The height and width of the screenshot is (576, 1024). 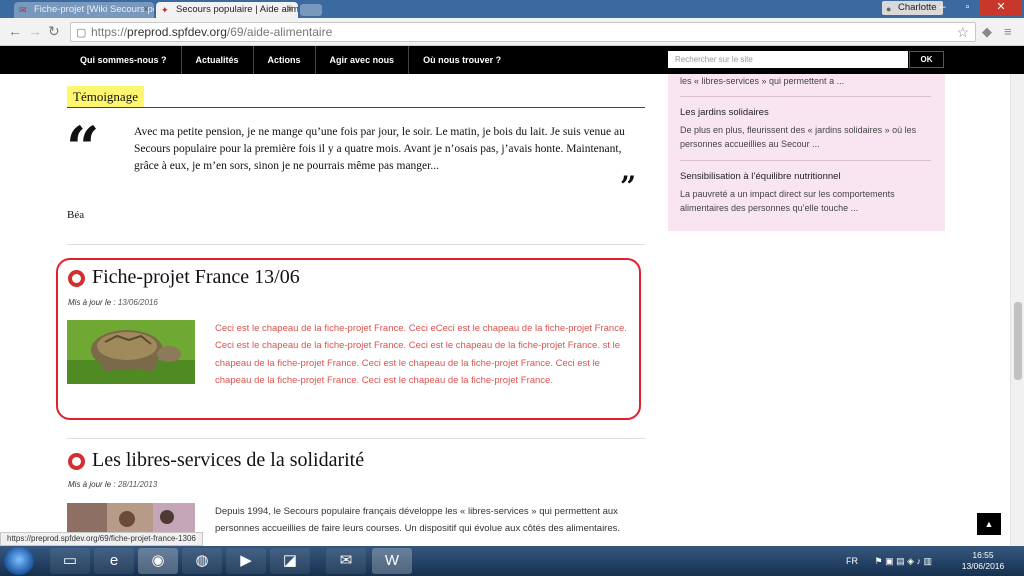 What do you see at coordinates (35, 31) in the screenshot?
I see `forward-icon: →` at bounding box center [35, 31].